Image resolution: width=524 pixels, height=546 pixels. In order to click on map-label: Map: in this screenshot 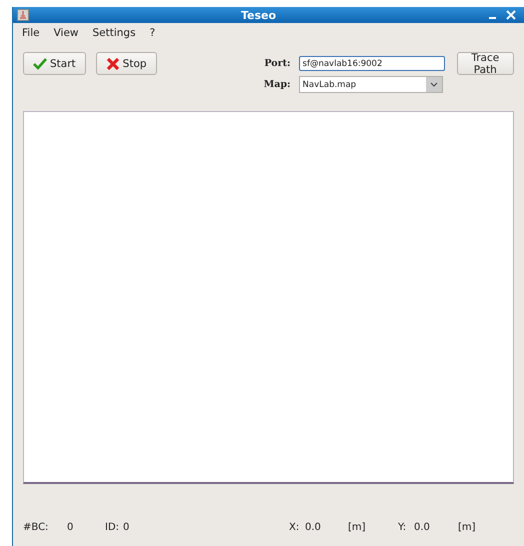, I will do `click(276, 84)`.